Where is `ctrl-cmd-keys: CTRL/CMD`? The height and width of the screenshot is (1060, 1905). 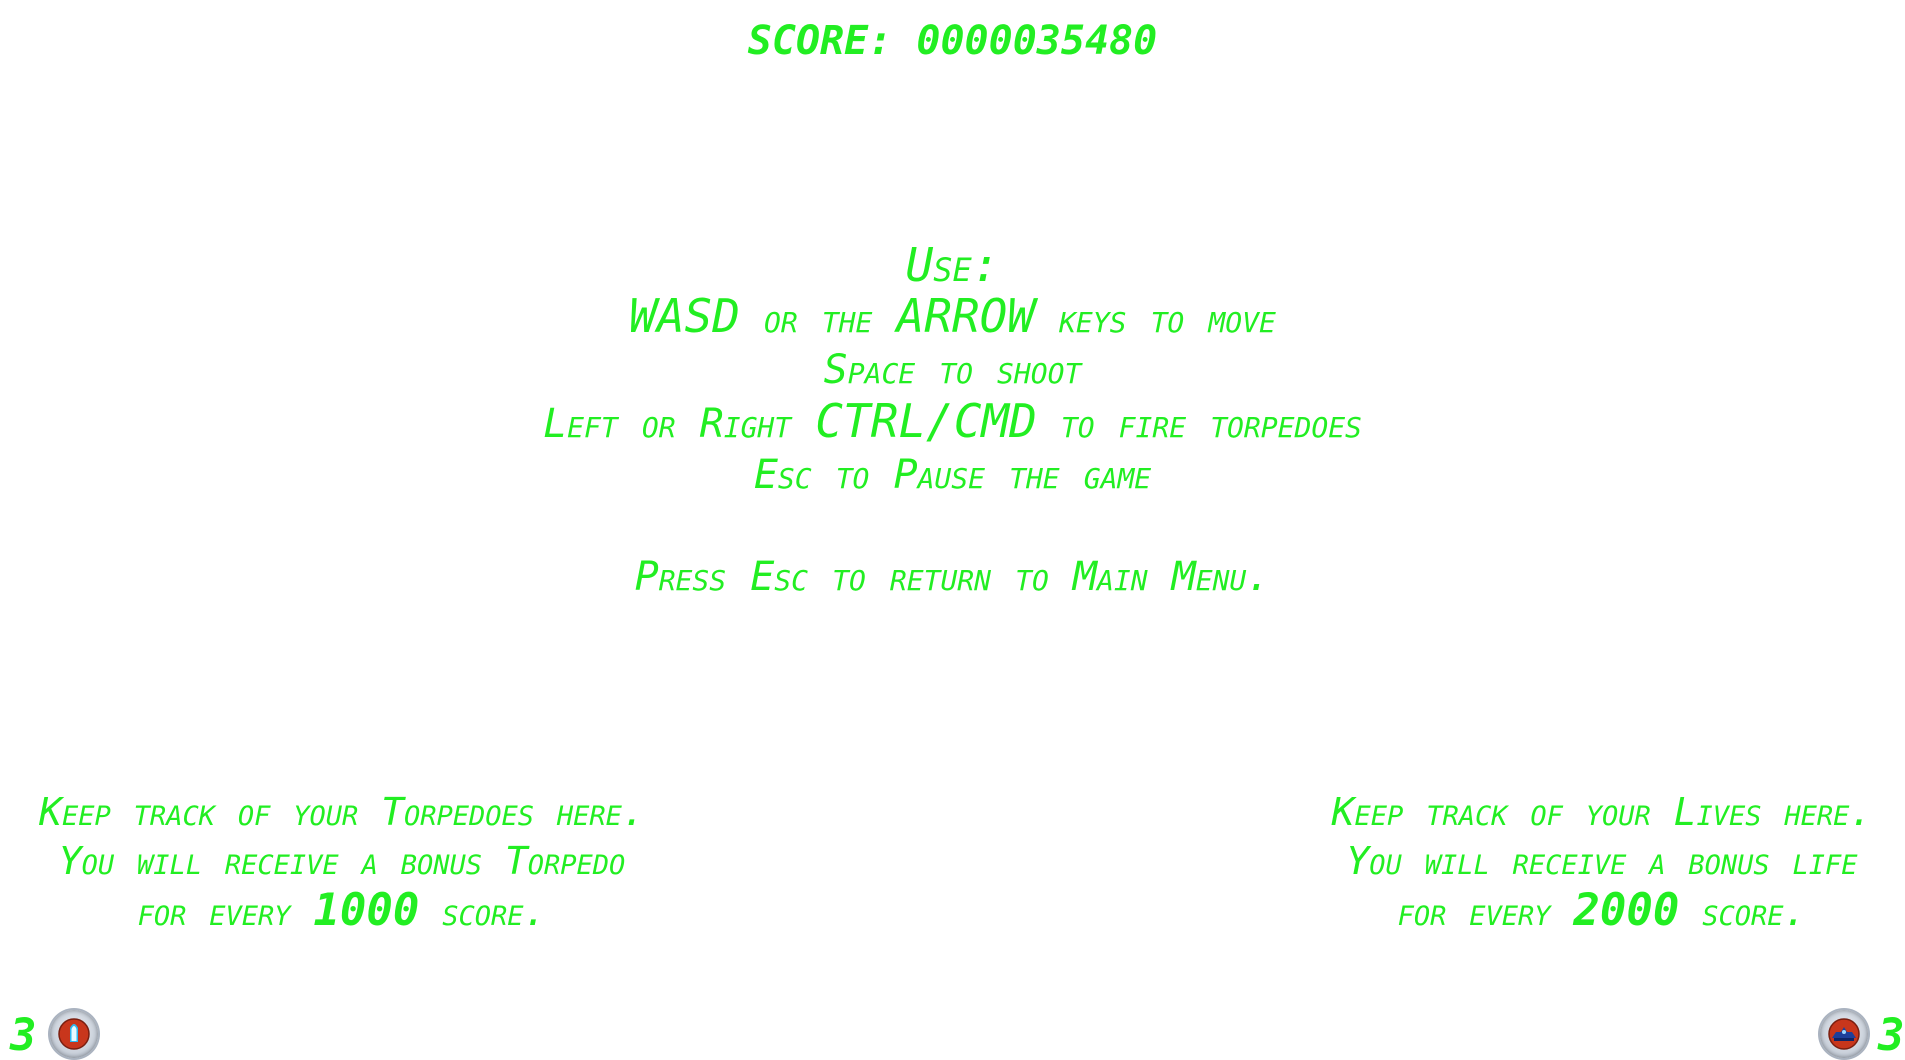
ctrl-cmd-keys: CTRL/CMD is located at coordinates (926, 421).